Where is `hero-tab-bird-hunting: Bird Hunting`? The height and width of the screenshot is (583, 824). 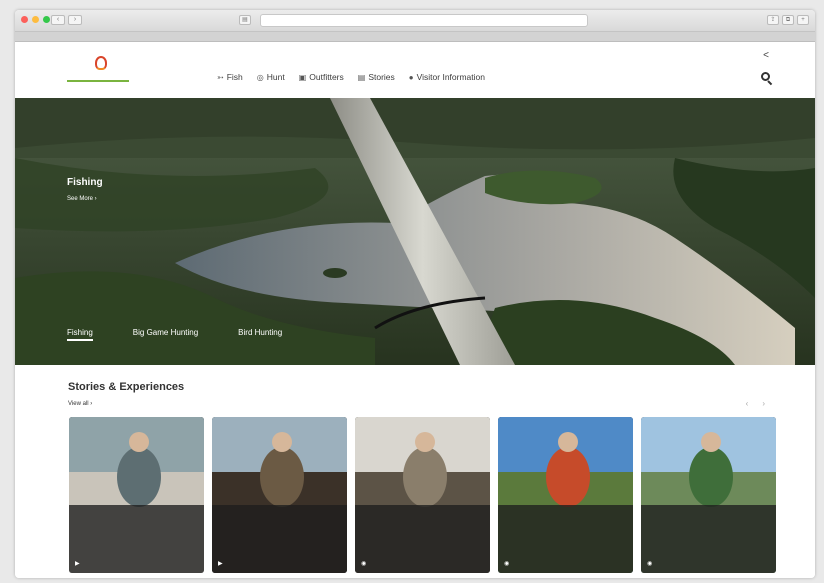 hero-tab-bird-hunting: Bird Hunting is located at coordinates (260, 334).